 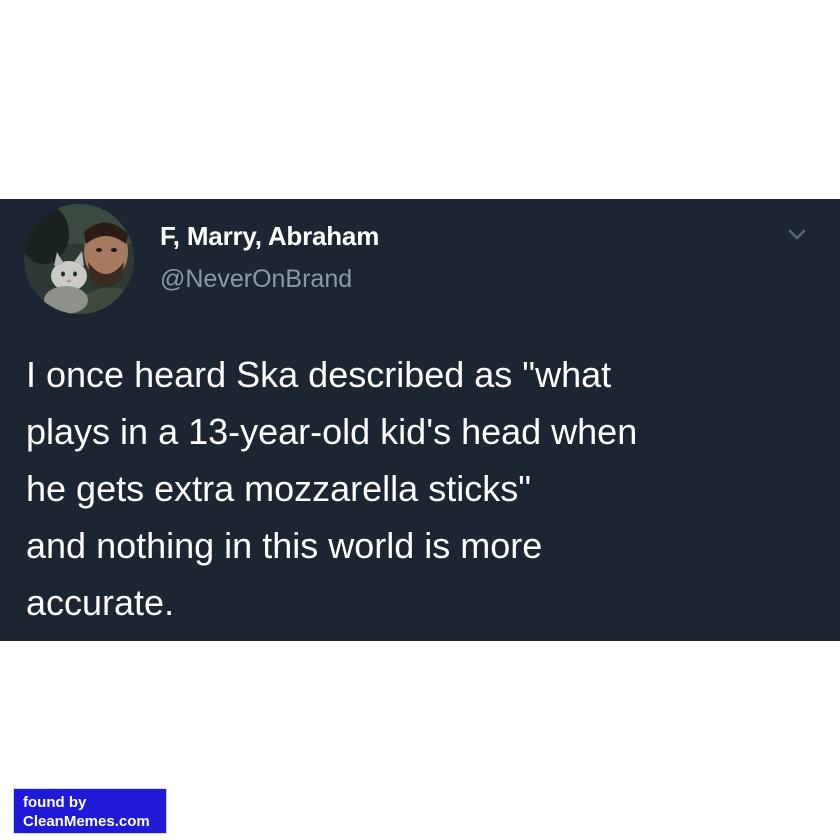 What do you see at coordinates (86, 821) in the screenshot?
I see `watermark-line: CleanMemes.com` at bounding box center [86, 821].